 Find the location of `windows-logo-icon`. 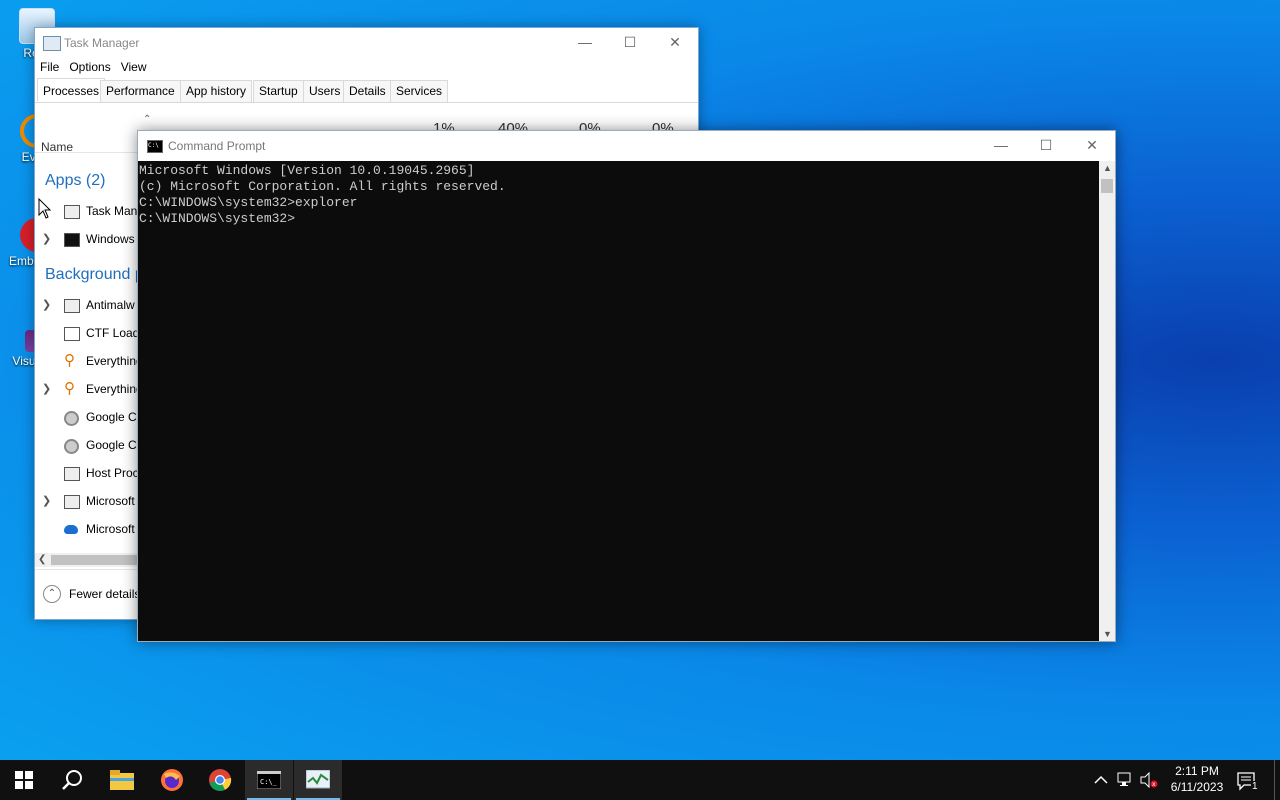

windows-logo-icon is located at coordinates (24, 780).